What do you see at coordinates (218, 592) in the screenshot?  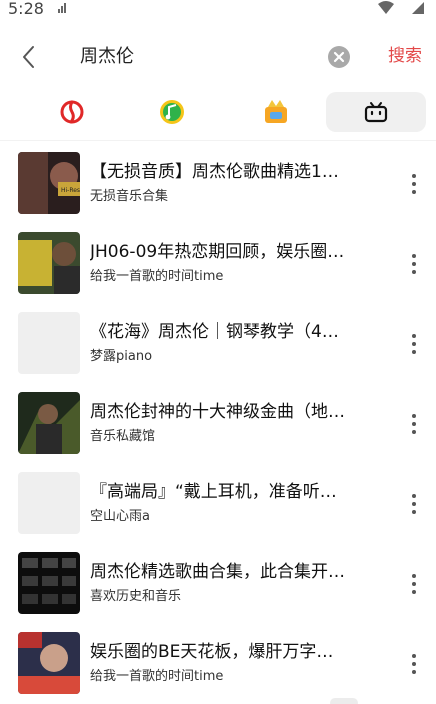 I see `list-item: 周杰伦精选歌曲合集，此合集开… 喜欢历史和音乐` at bounding box center [218, 592].